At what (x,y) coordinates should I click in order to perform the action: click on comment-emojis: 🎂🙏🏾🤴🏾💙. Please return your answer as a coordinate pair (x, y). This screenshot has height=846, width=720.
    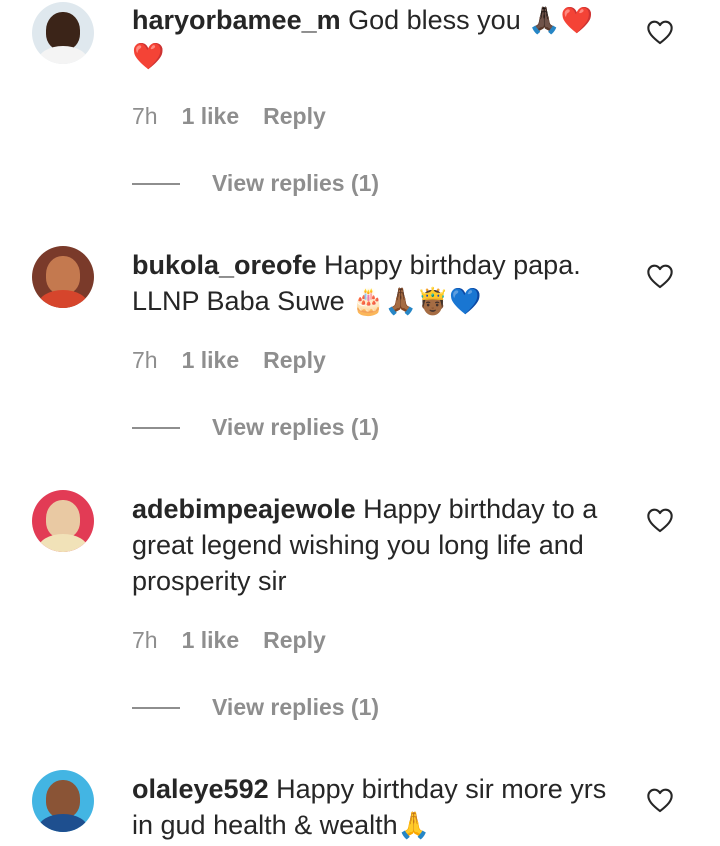
    Looking at the image, I should click on (417, 301).